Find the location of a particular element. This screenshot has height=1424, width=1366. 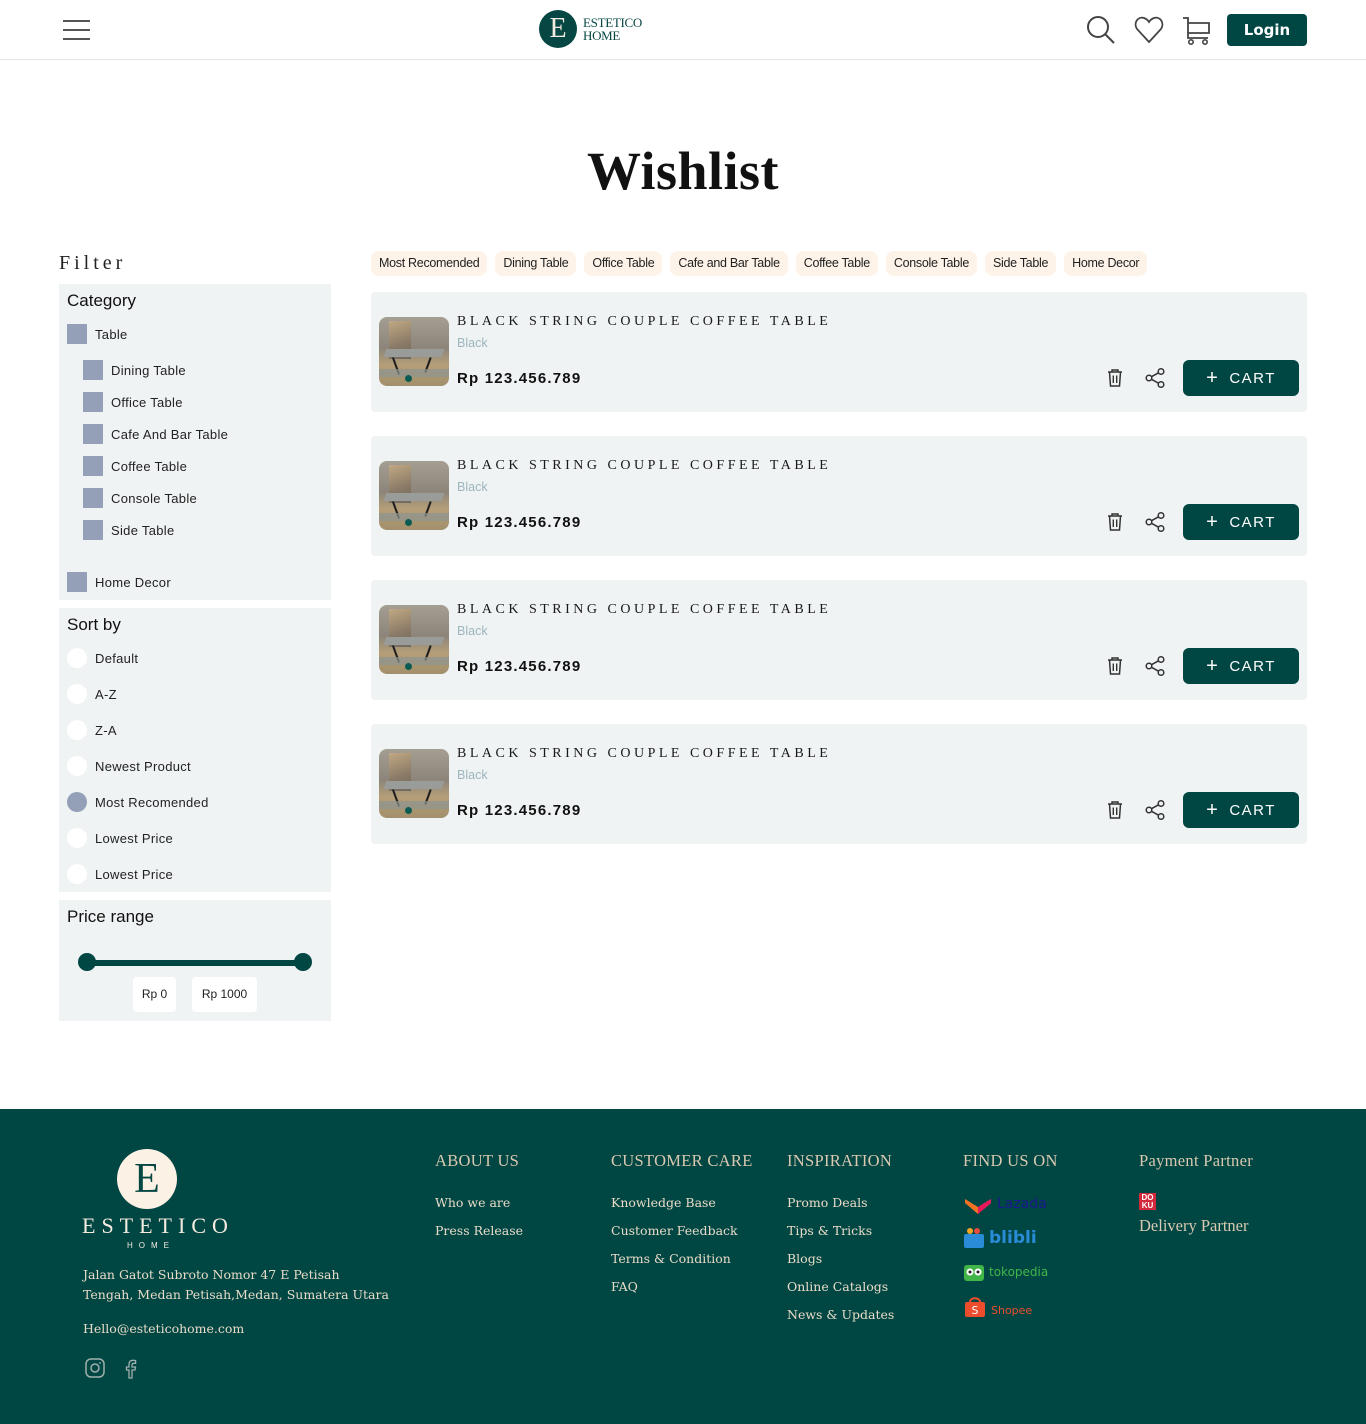

footer-payment-title: Payment Partner is located at coordinates (1196, 1160).